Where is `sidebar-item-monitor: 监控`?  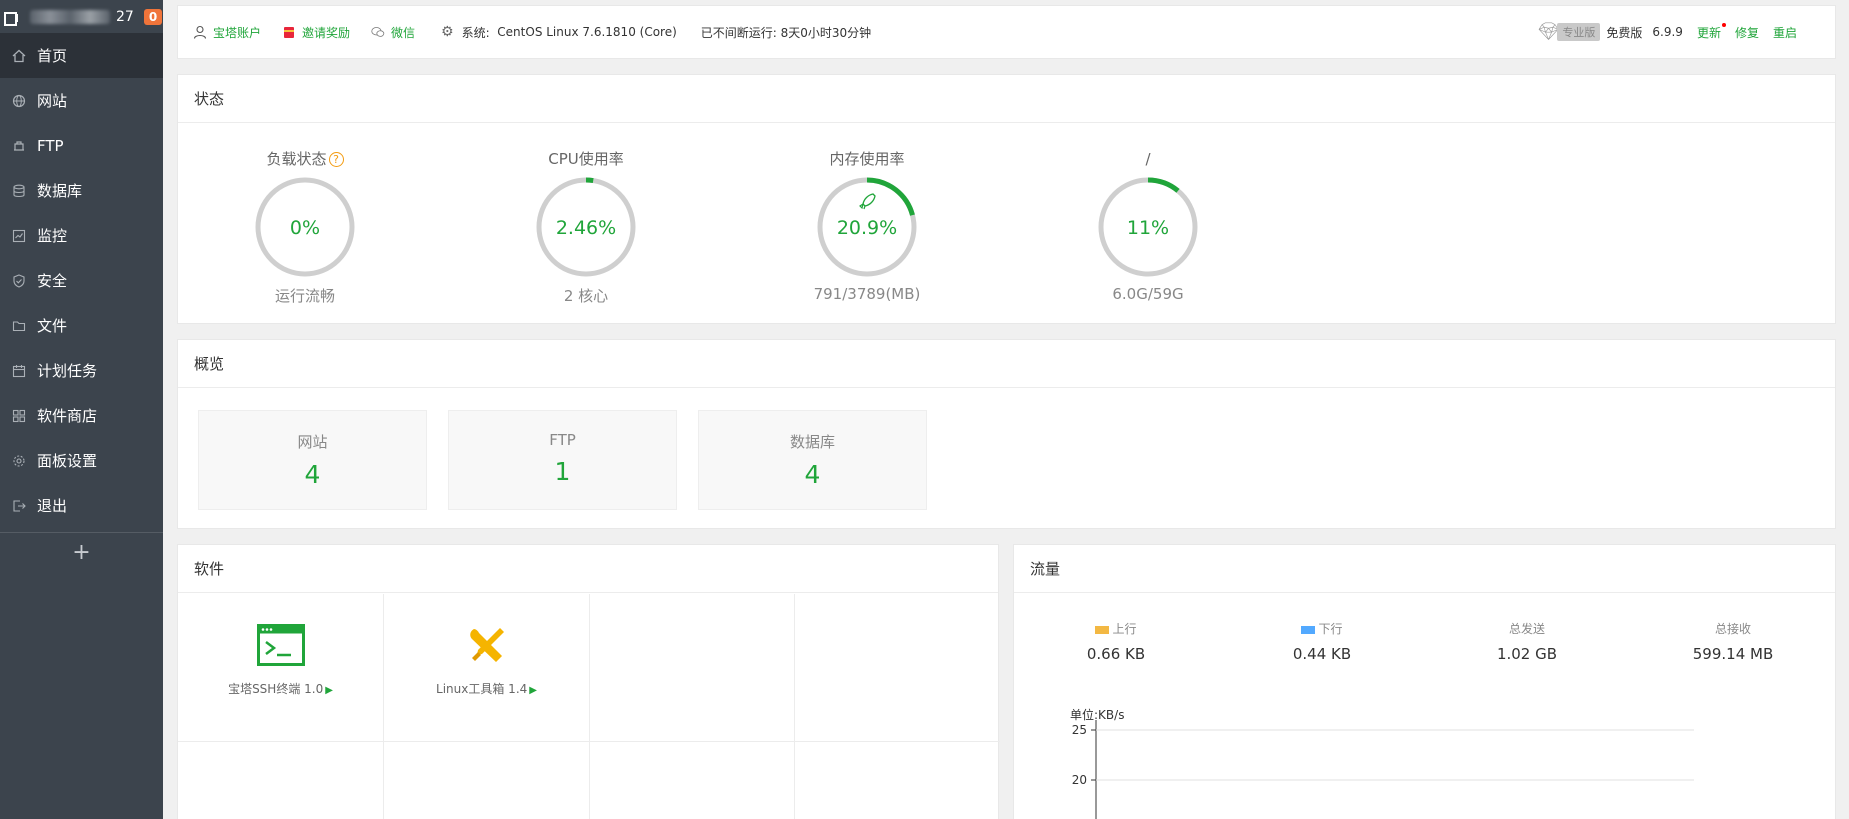 sidebar-item-monitor: 监控 is located at coordinates (81, 235).